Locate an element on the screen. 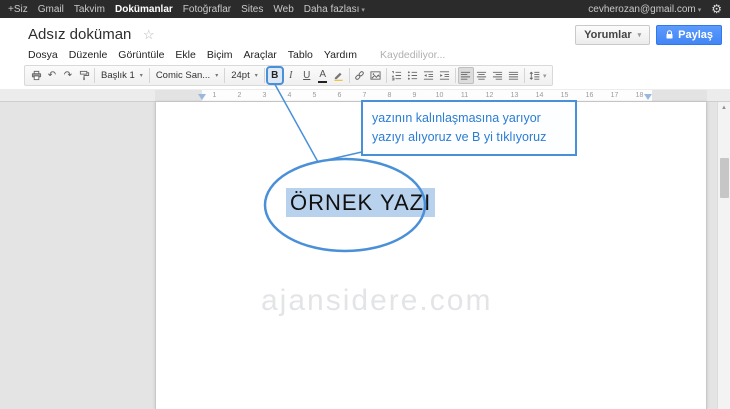 This screenshot has height=409, width=730. document-text-line: ÖRNEK YAZI is located at coordinates (361, 202).